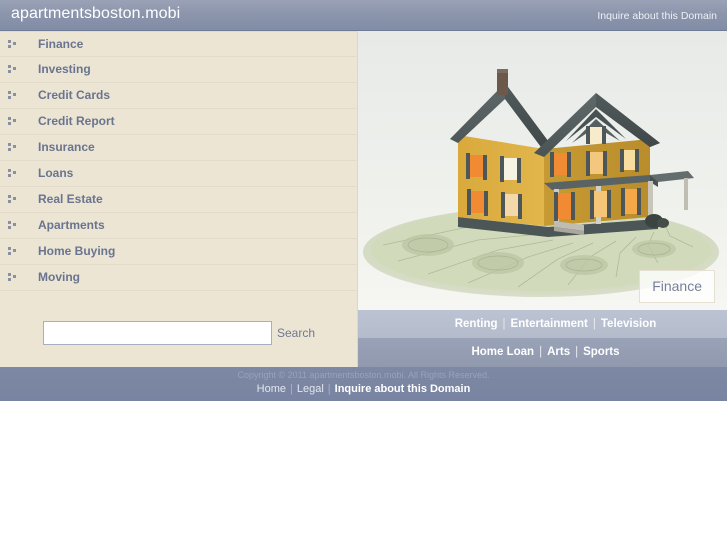  What do you see at coordinates (549, 324) in the screenshot?
I see `link-entertainment: Entertainment` at bounding box center [549, 324].